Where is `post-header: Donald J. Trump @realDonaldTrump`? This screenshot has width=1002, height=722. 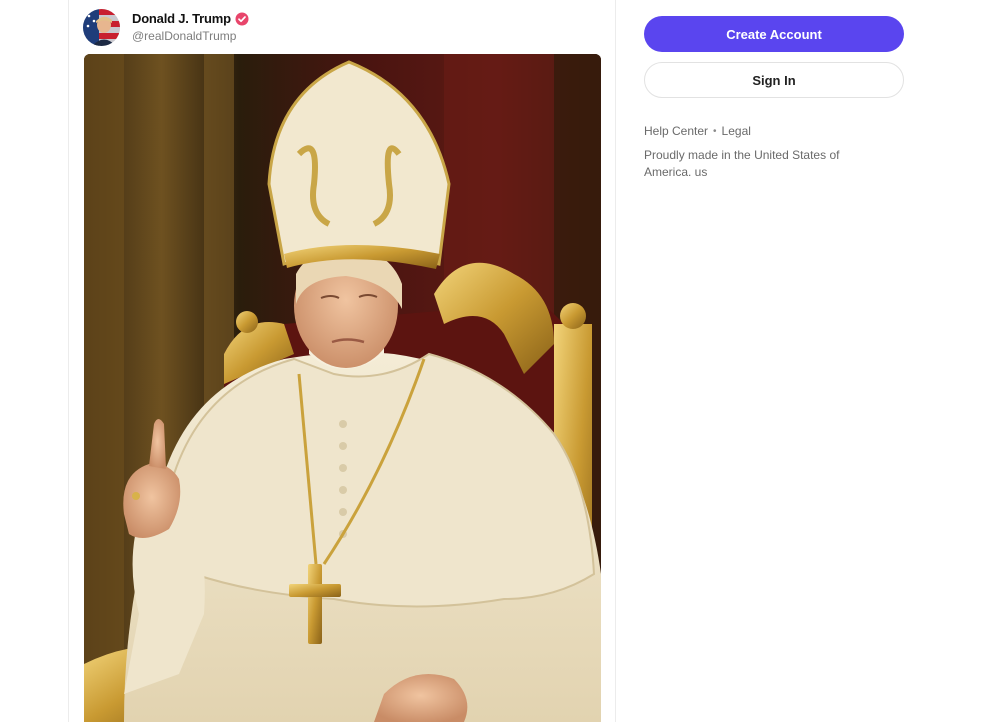
post-header: Donald J. Trump @realDonaldTrump is located at coordinates (166, 27).